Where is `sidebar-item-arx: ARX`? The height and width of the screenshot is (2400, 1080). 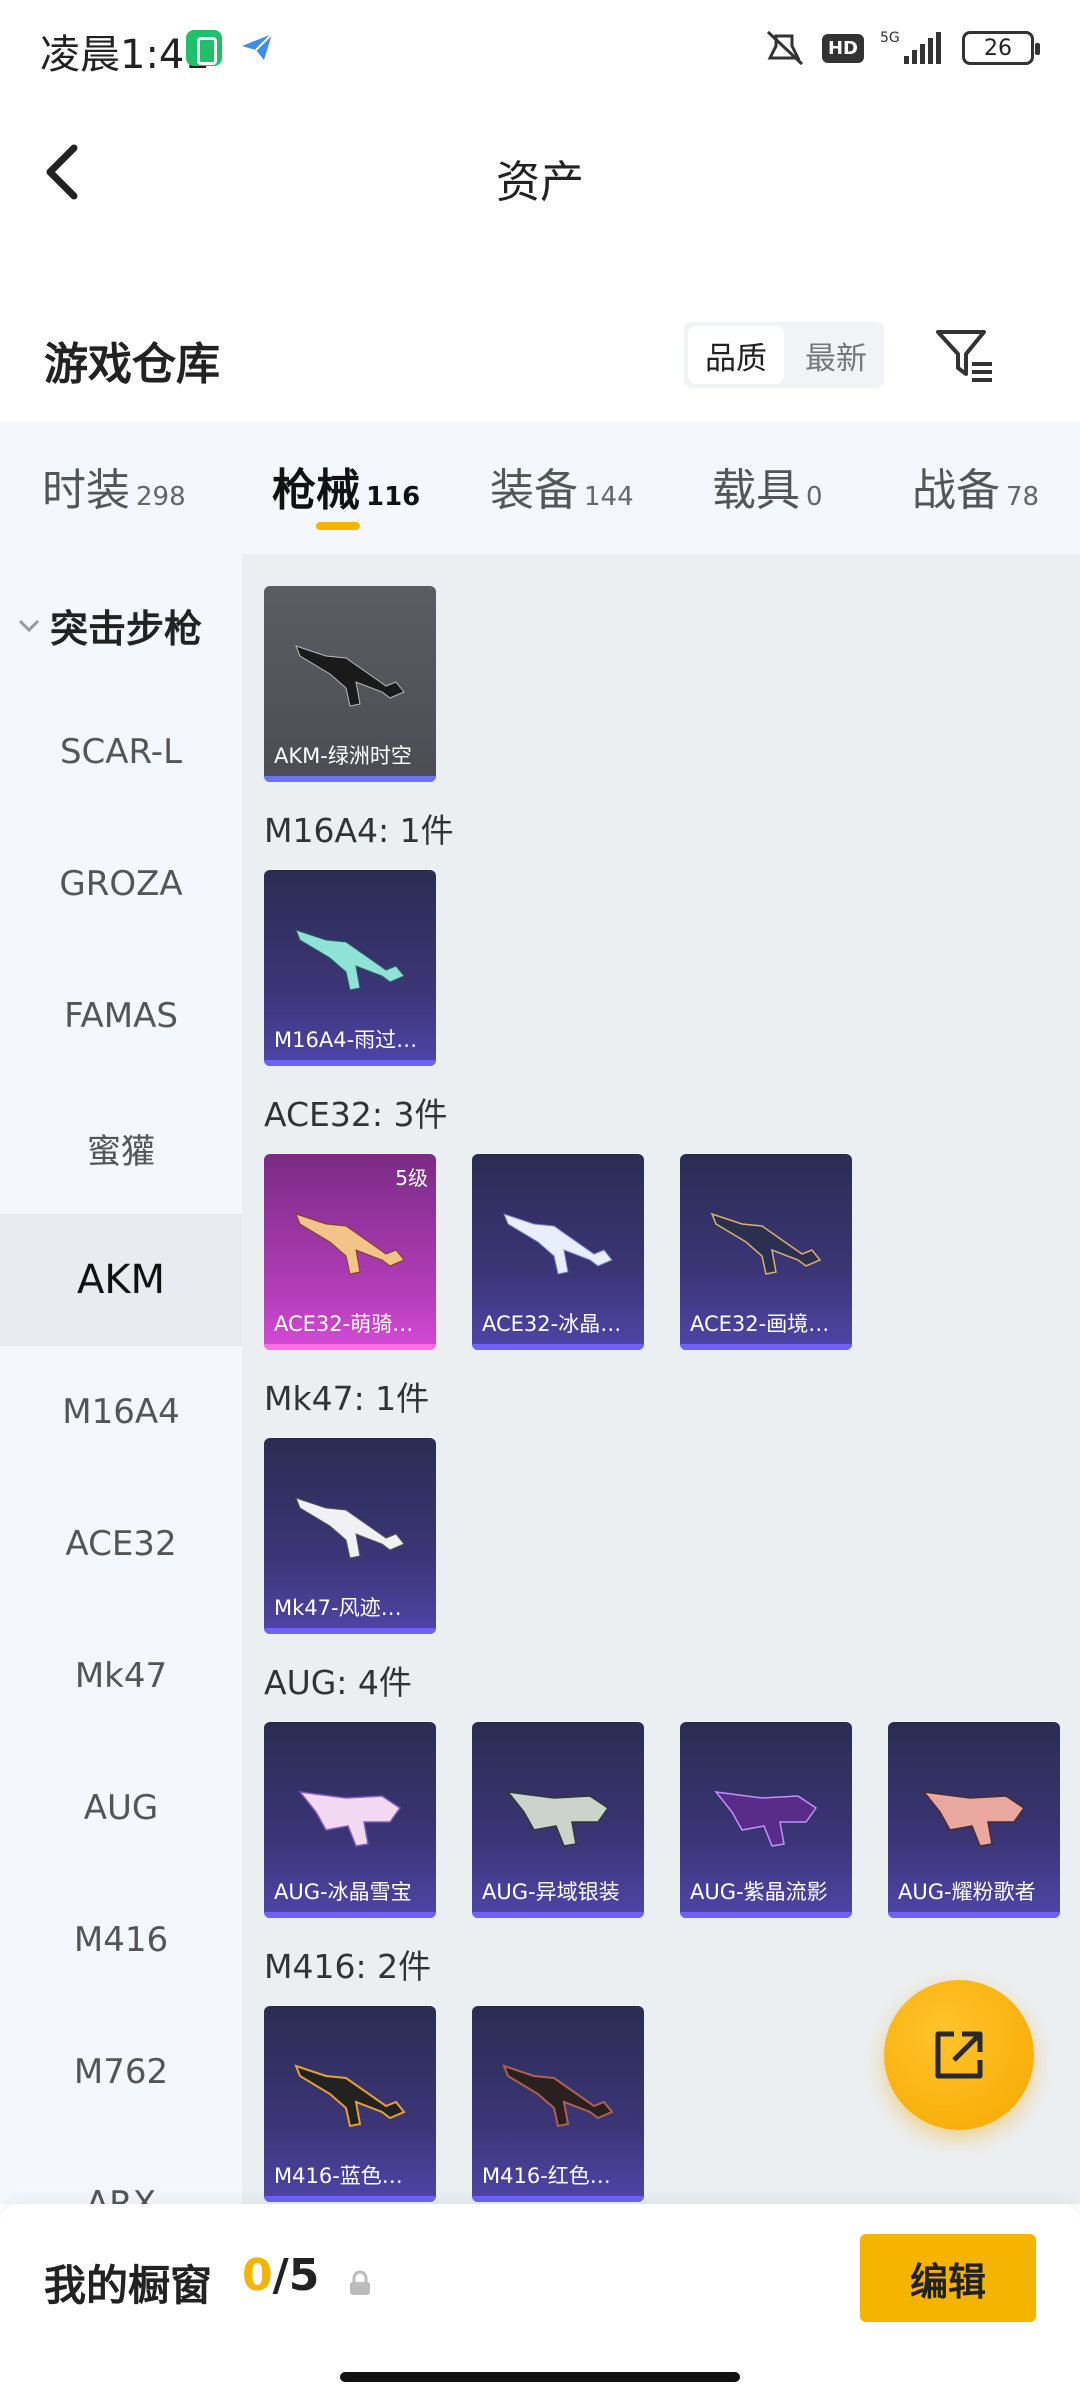 sidebar-item-arx: ARX is located at coordinates (121, 2171).